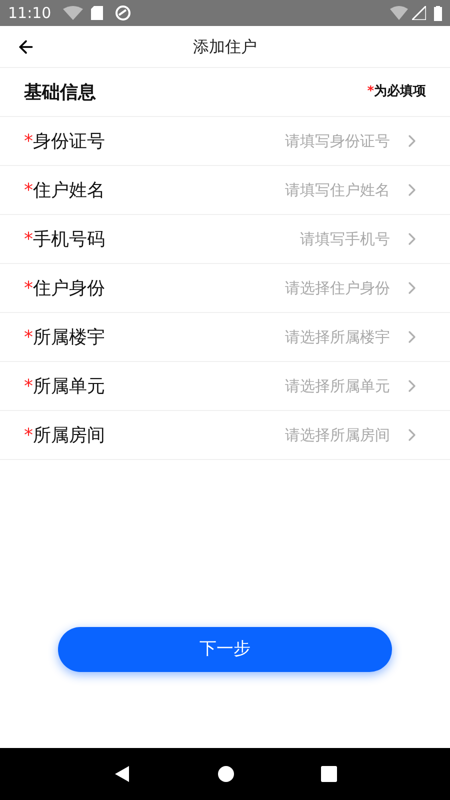 The width and height of the screenshot is (450, 800). I want to click on input-field: 请选择所属单元, so click(247, 386).